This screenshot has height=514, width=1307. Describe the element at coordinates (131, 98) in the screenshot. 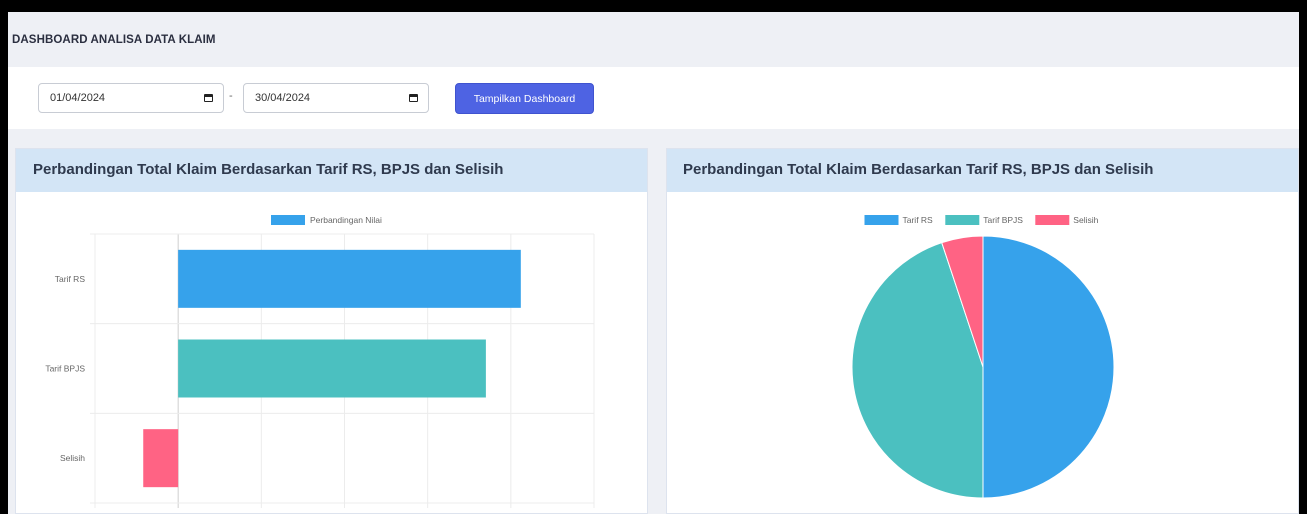

I see `start-date-input: 01/04/2024` at that location.